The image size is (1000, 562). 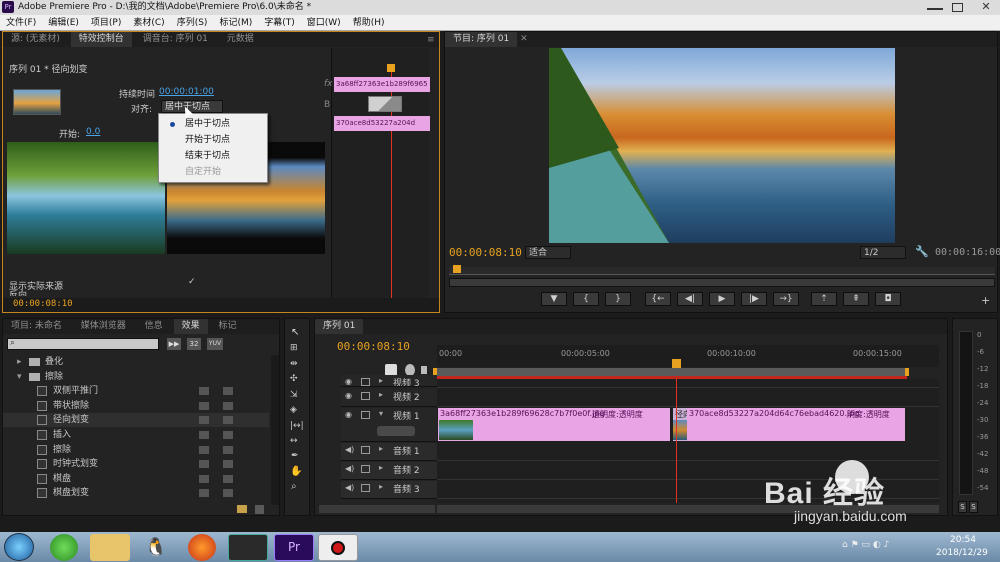 What do you see at coordinates (148, 22) in the screenshot?
I see `menu-clip: 素材(C)` at bounding box center [148, 22].